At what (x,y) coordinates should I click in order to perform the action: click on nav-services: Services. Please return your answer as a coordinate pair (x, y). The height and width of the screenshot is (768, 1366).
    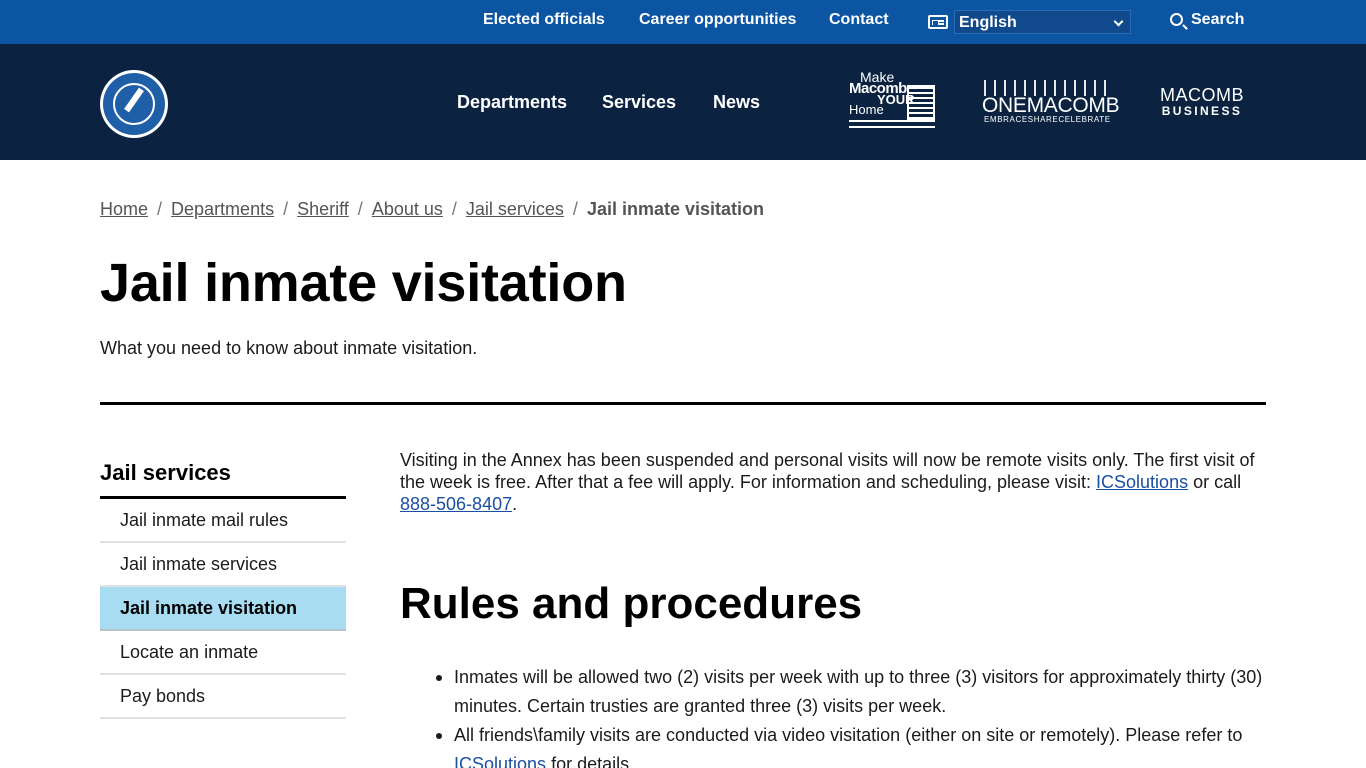
    Looking at the image, I should click on (639, 102).